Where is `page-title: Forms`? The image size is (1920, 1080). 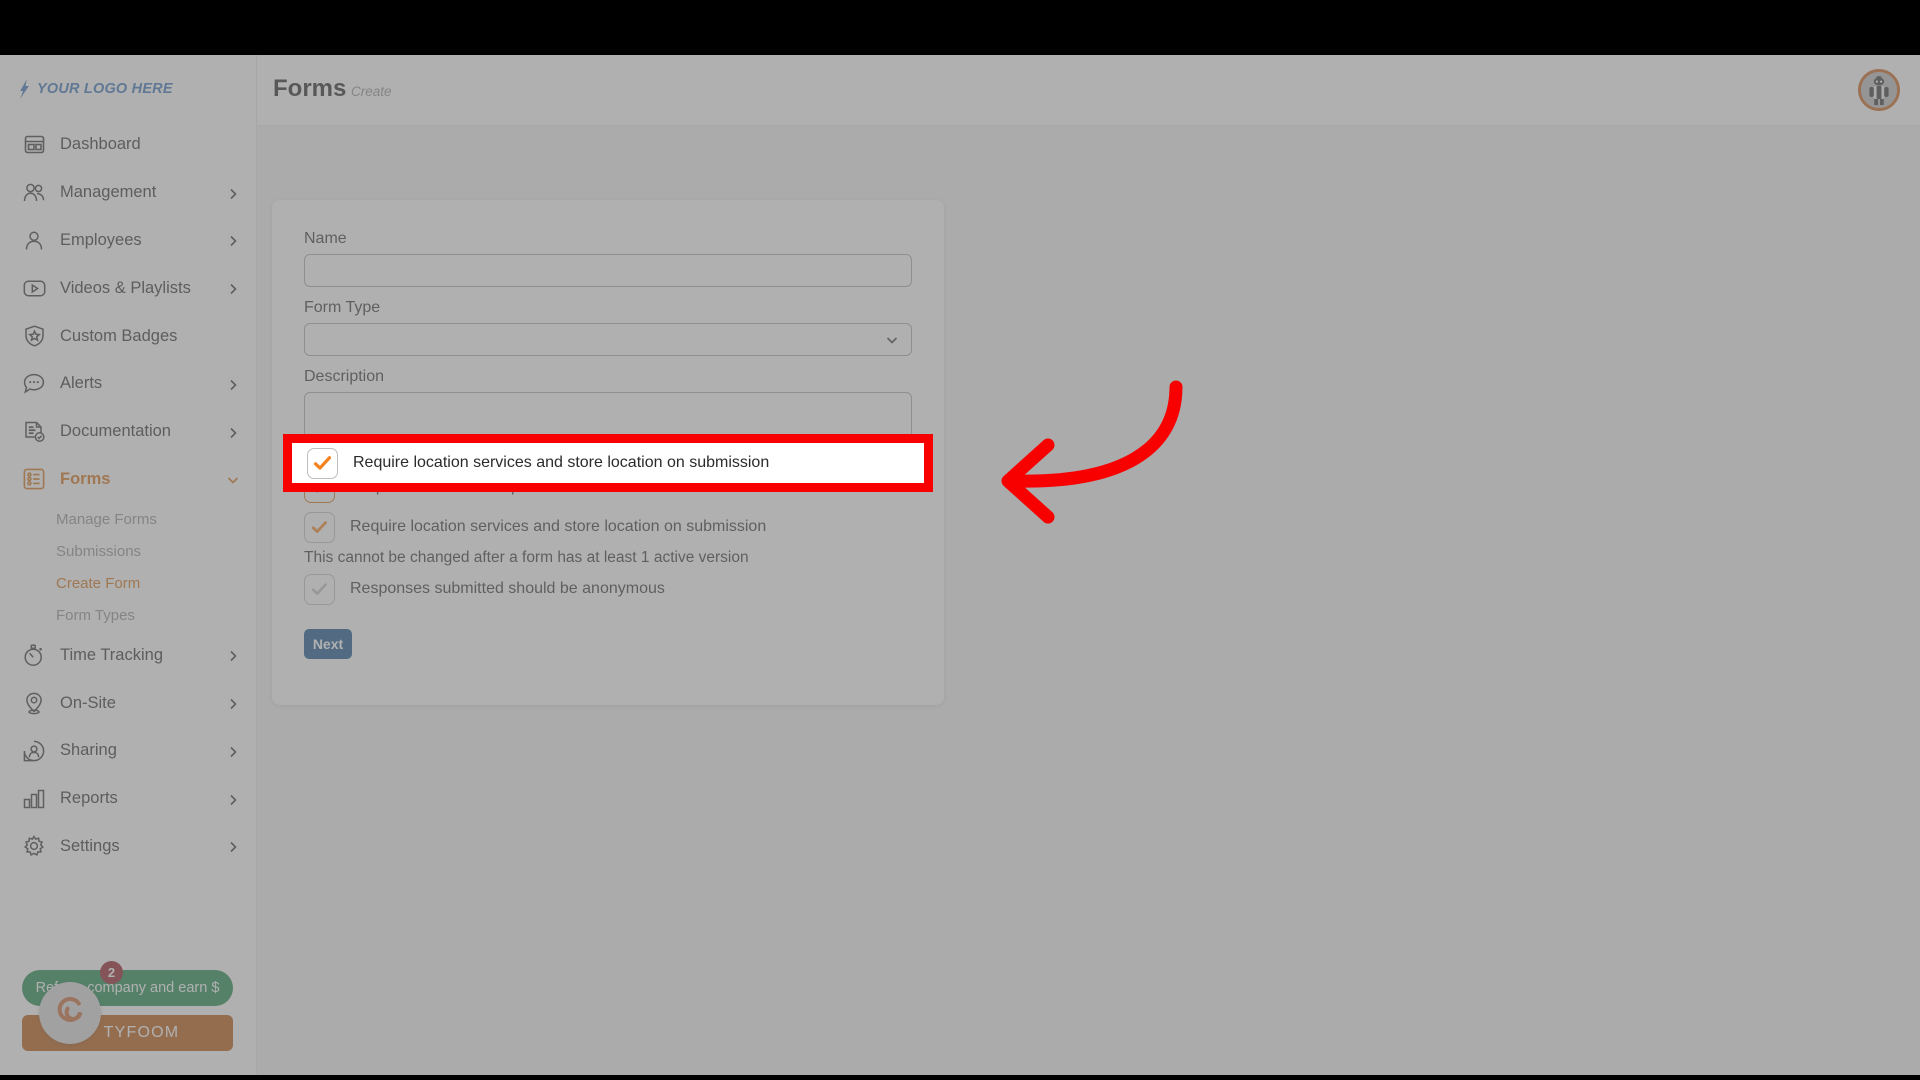 page-title: Forms is located at coordinates (310, 88).